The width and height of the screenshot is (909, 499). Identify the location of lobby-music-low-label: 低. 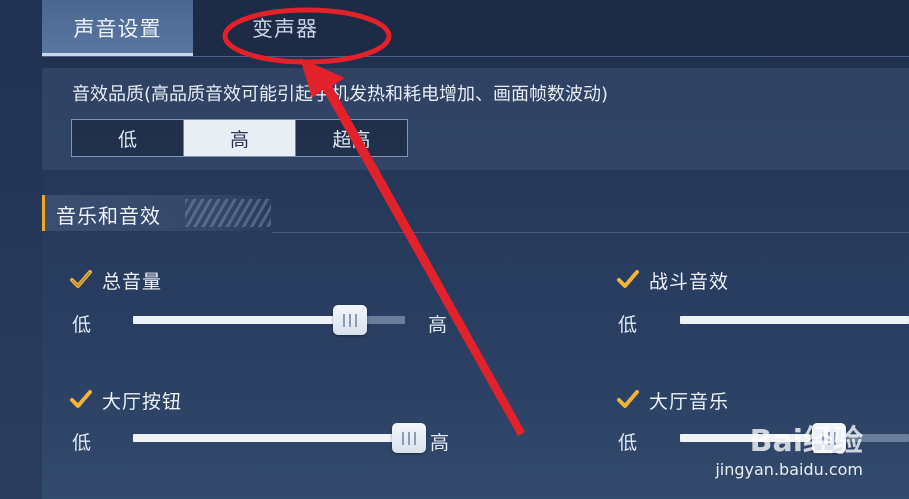
(628, 443).